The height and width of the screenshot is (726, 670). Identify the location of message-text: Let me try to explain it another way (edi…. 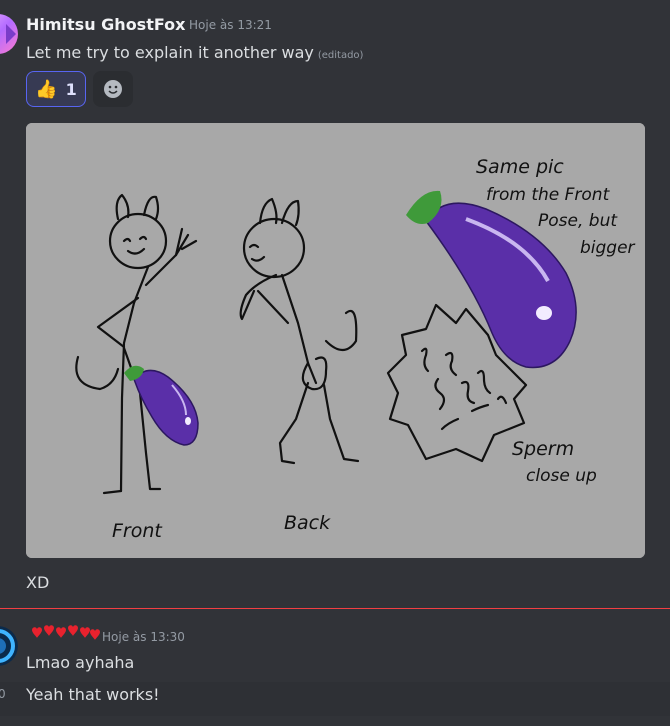
(194, 52).